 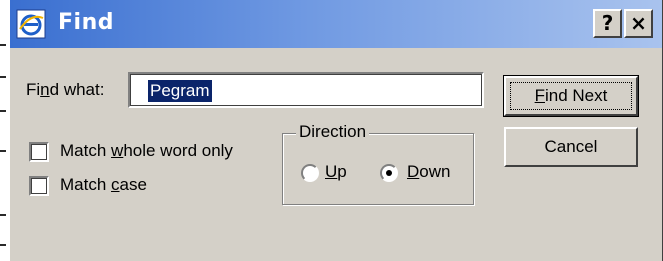 I want to click on cancel-button: Cancel, so click(x=571, y=147).